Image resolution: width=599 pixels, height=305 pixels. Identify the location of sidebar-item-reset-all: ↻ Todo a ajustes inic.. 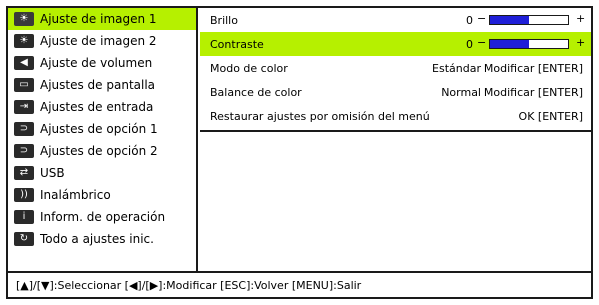
(102, 239).